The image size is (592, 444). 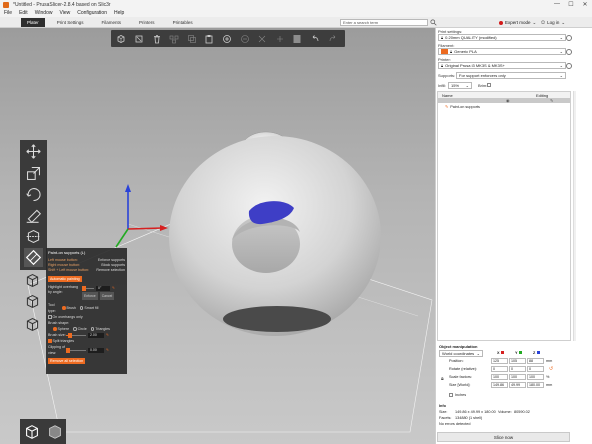 What do you see at coordinates (64, 308) in the screenshot?
I see `brush-radio` at bounding box center [64, 308].